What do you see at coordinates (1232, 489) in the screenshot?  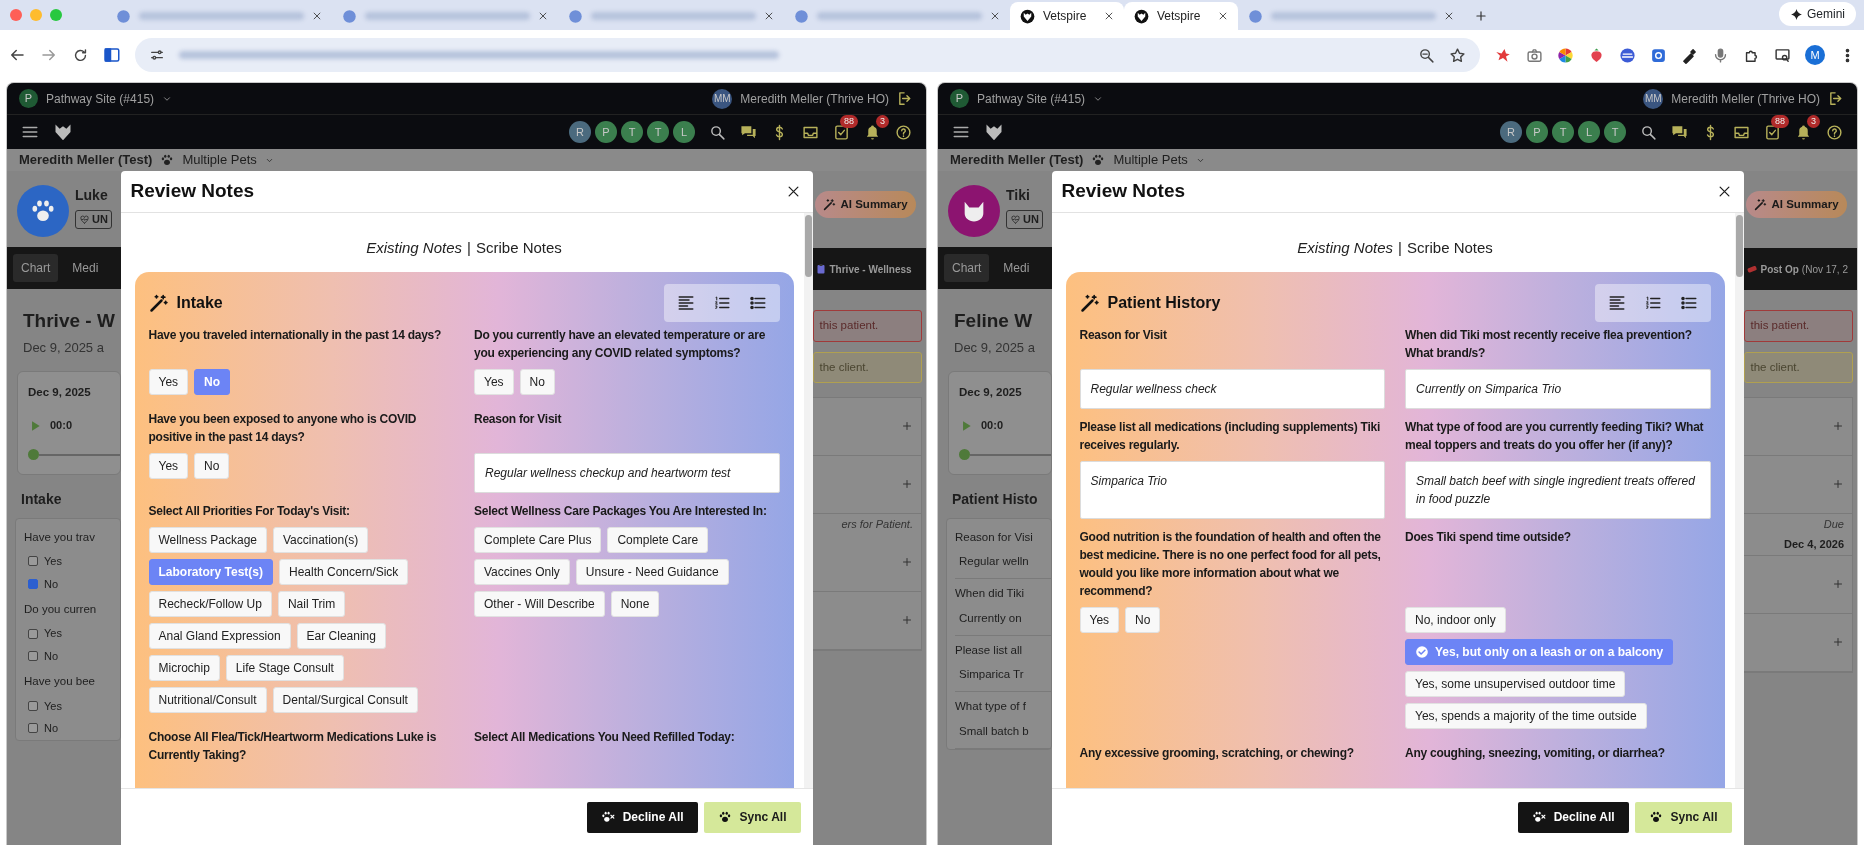 I see `answer-field: Simparica Trio` at bounding box center [1232, 489].